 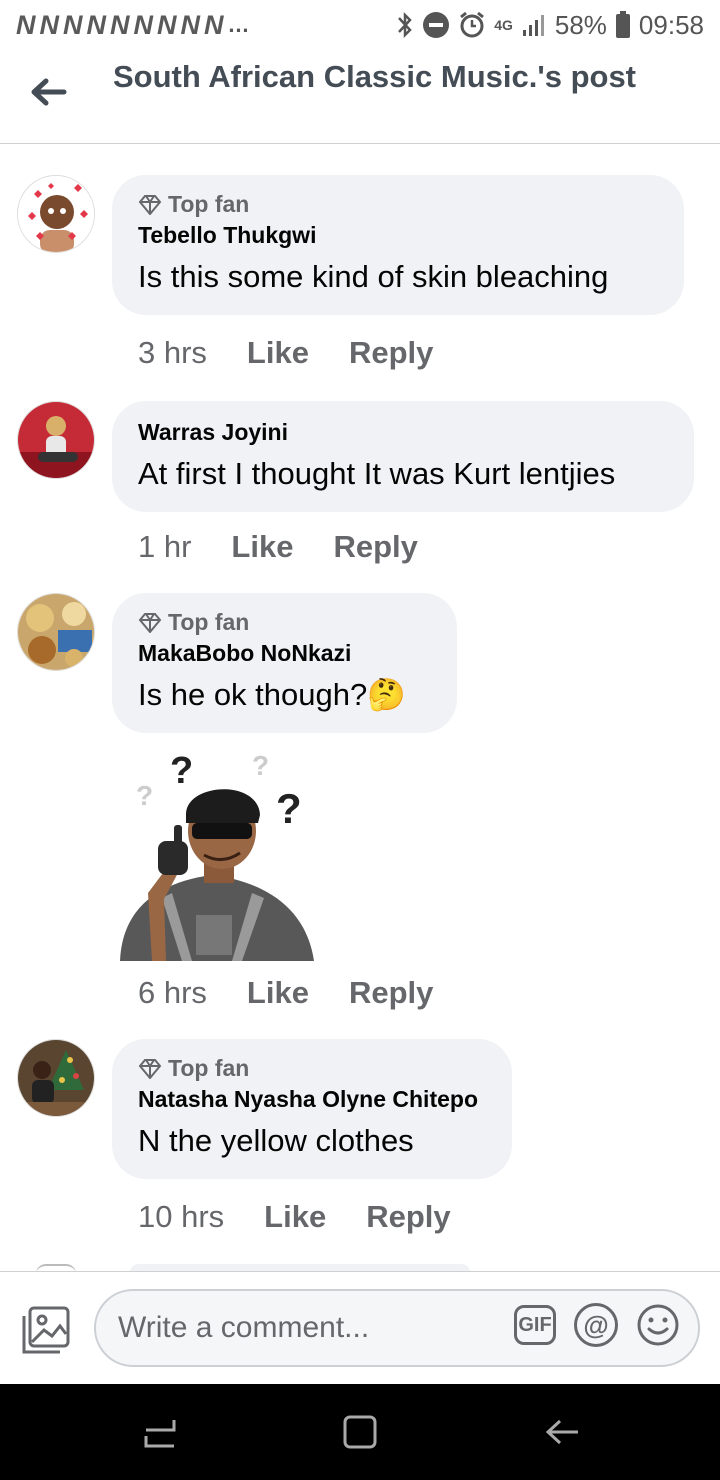 What do you see at coordinates (360, 97) in the screenshot?
I see `post-header: South African Classic Music.'s post` at bounding box center [360, 97].